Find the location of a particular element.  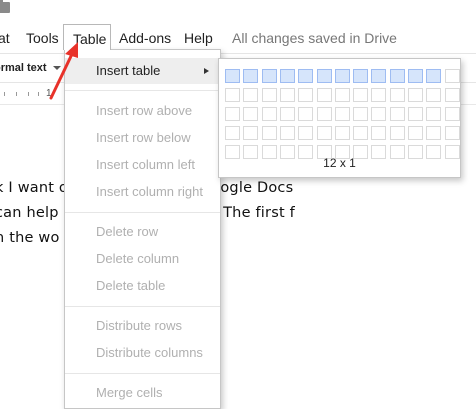

save-status: All changes saved in Drive is located at coordinates (314, 38).